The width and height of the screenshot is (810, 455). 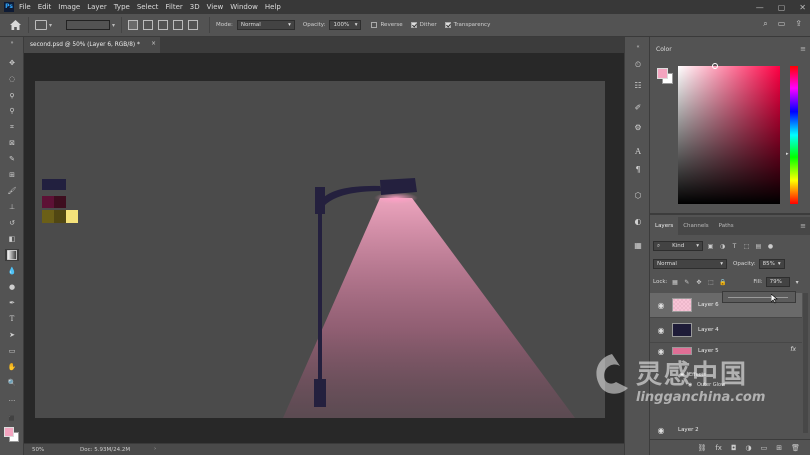 What do you see at coordinates (758, 246) in the screenshot?
I see `smart-object-filter-icon: ▤` at bounding box center [758, 246].